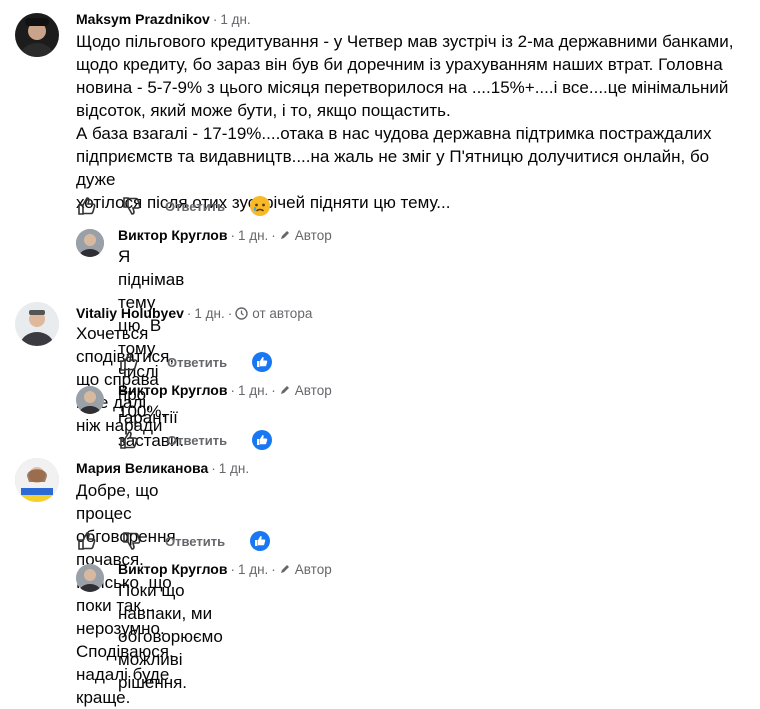 This screenshot has width=760, height=709. I want to click on author-name: Maksym Prazdnikov, so click(143, 19).